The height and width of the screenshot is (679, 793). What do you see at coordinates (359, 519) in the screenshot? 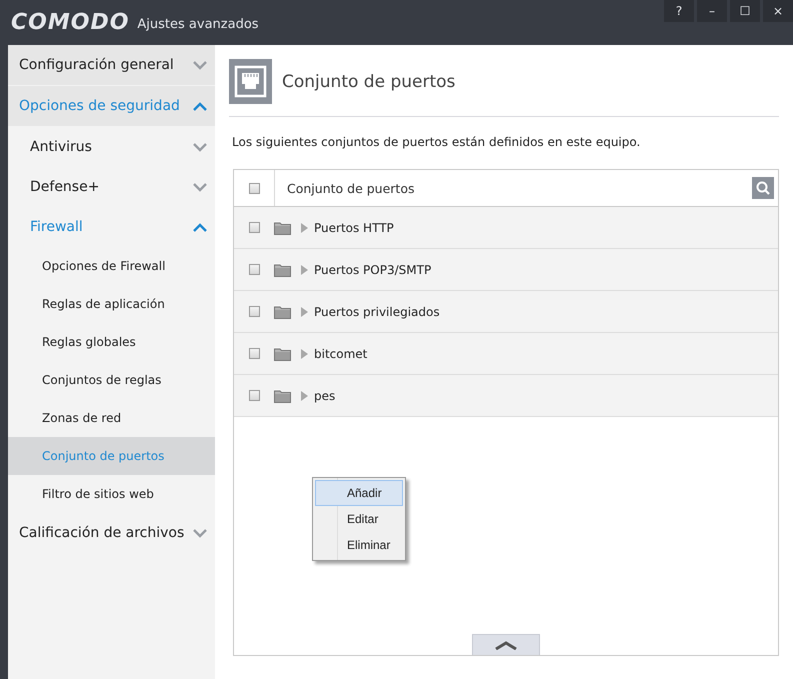
I see `menu-item: Editar` at bounding box center [359, 519].